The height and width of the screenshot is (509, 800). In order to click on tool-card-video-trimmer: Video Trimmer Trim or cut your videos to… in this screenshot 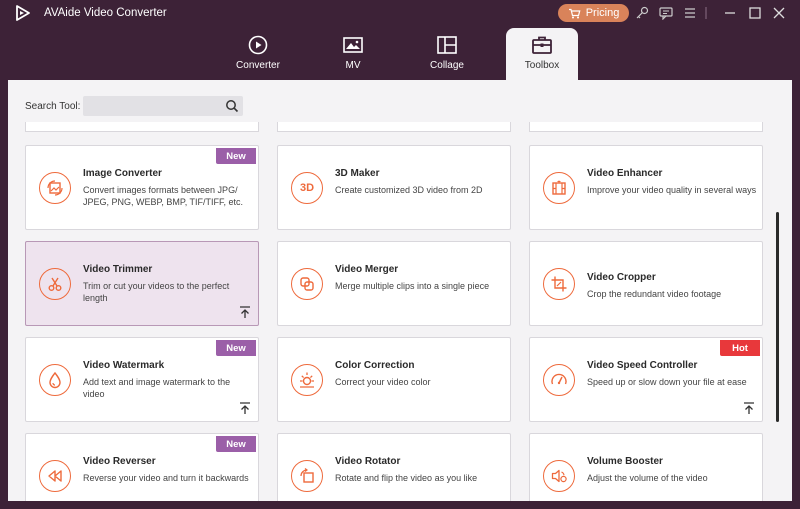, I will do `click(142, 283)`.